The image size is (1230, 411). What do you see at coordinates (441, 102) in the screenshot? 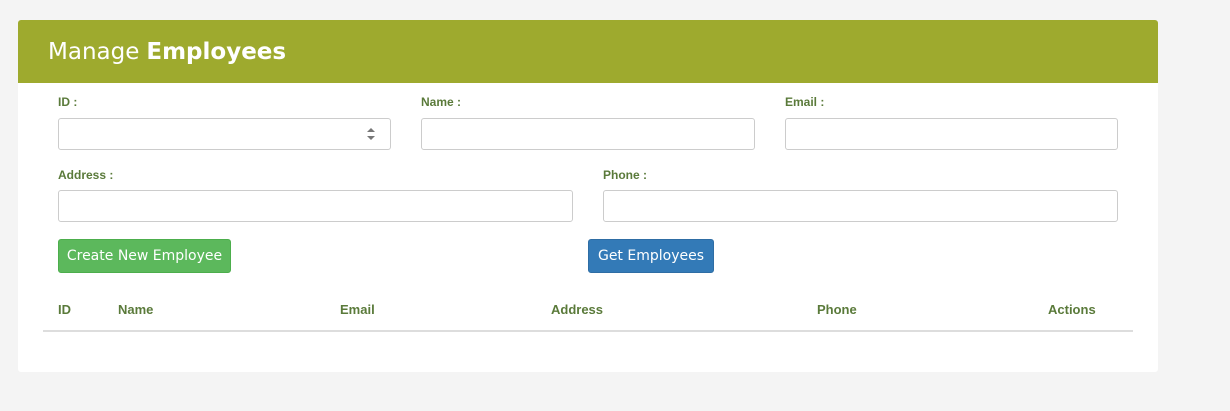
I see `name-label: Name :` at bounding box center [441, 102].